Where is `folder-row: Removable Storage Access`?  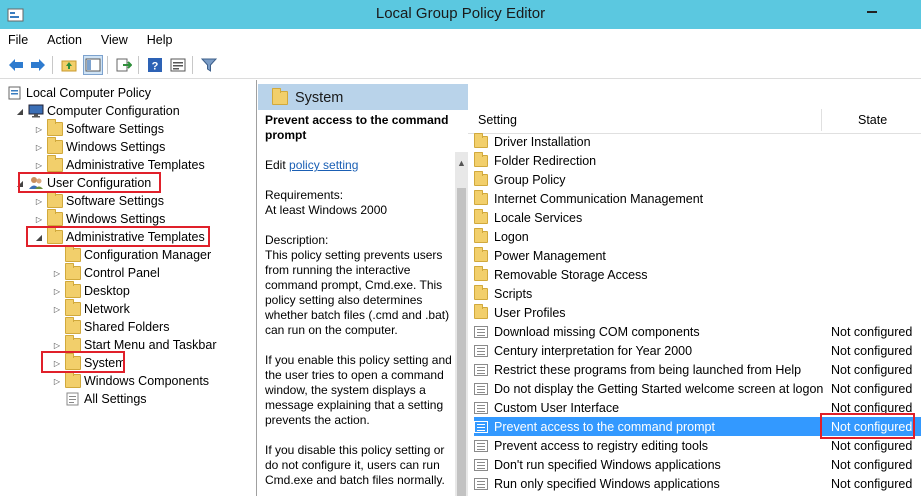 folder-row: Removable Storage Access is located at coordinates (697, 274).